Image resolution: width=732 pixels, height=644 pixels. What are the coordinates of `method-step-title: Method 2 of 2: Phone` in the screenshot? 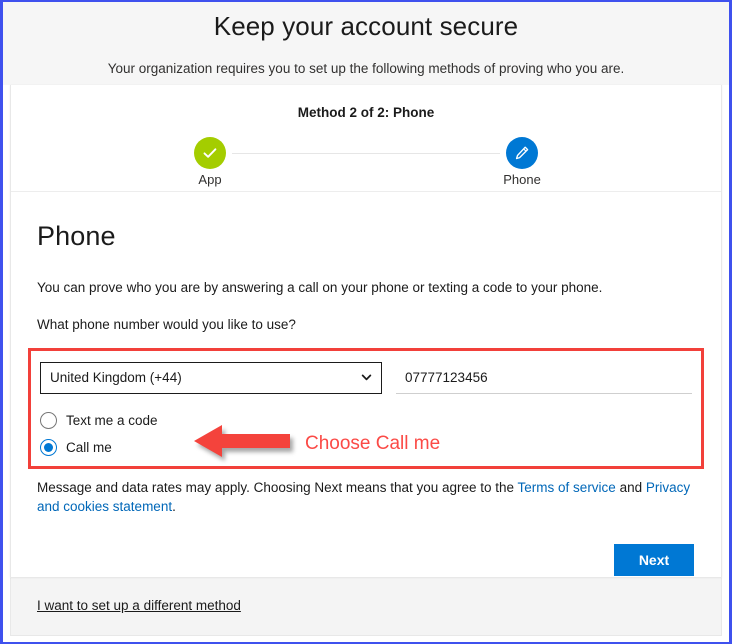 It's located at (366, 112).